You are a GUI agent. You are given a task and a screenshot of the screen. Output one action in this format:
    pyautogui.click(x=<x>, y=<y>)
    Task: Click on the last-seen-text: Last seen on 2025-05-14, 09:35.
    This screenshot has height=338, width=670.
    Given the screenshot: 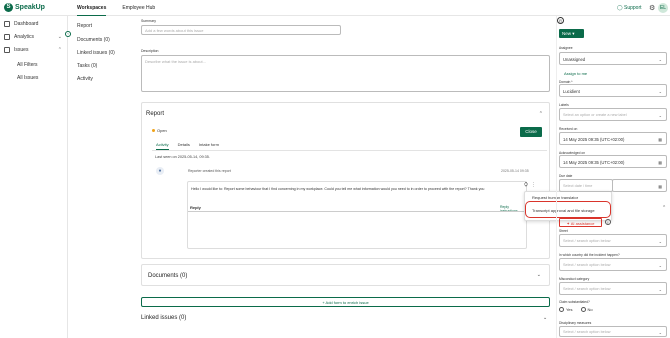 What is the action you would take?
    pyautogui.click(x=182, y=157)
    